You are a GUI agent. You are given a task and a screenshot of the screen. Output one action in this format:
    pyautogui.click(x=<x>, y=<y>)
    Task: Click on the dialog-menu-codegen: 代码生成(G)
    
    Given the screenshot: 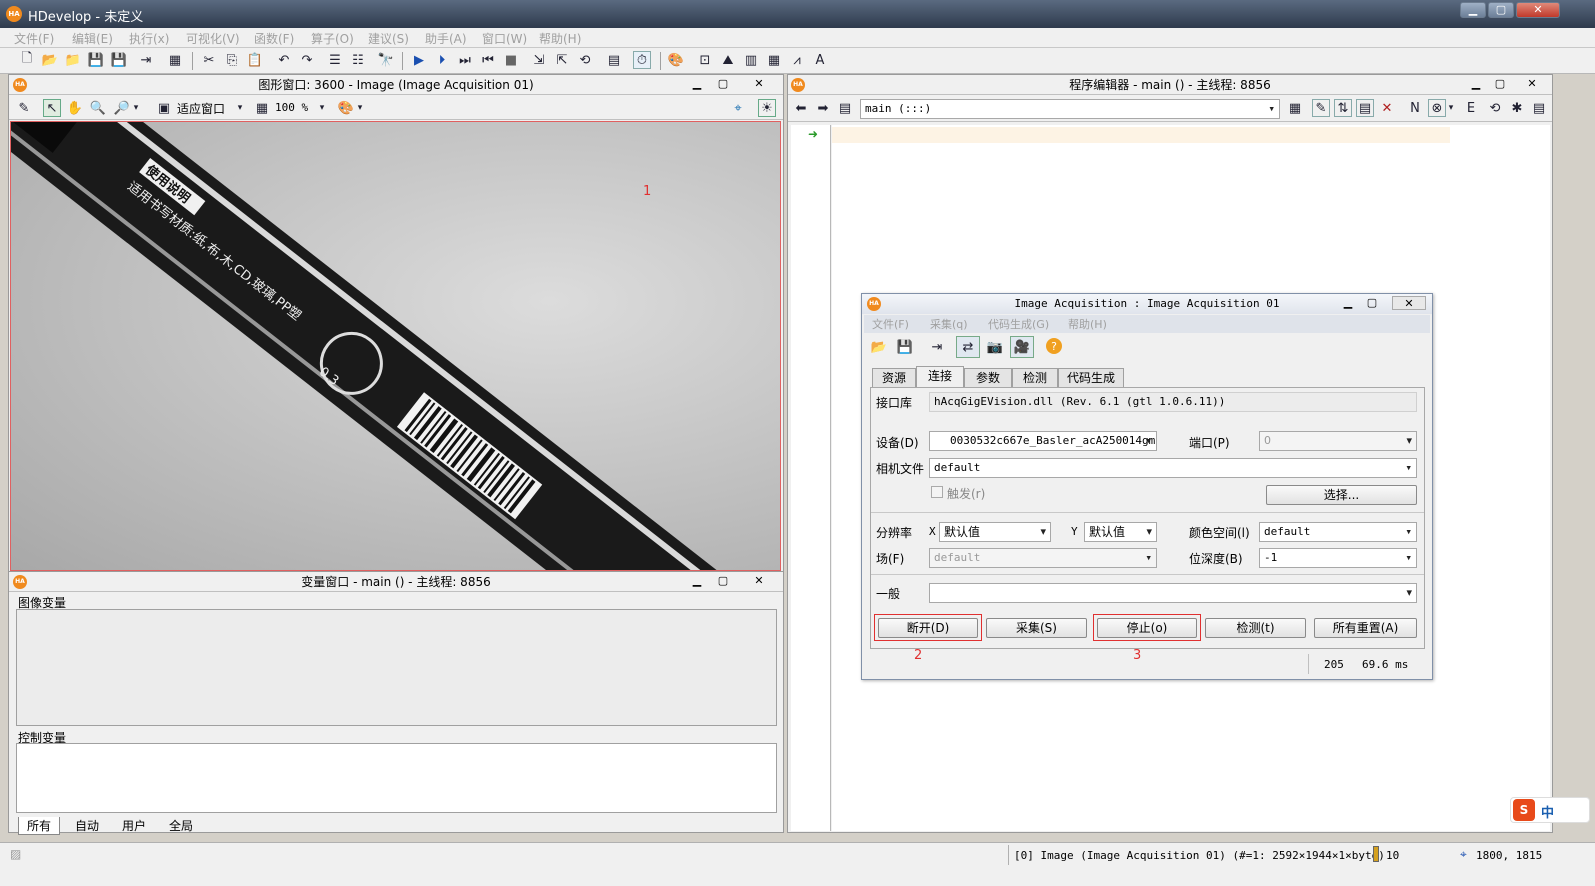 What is the action you would take?
    pyautogui.click(x=1018, y=324)
    